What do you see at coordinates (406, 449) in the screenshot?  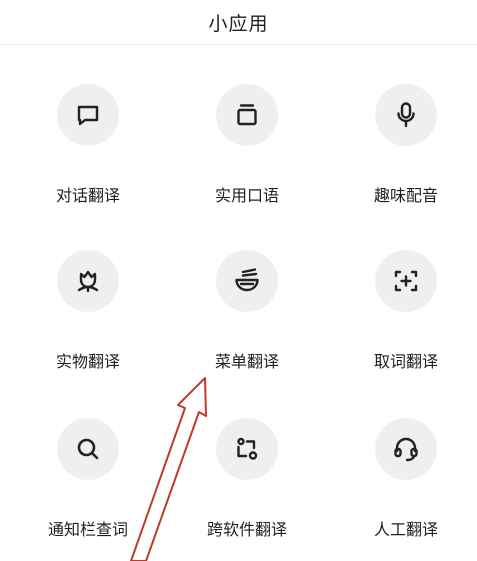 I see `headset-icon` at bounding box center [406, 449].